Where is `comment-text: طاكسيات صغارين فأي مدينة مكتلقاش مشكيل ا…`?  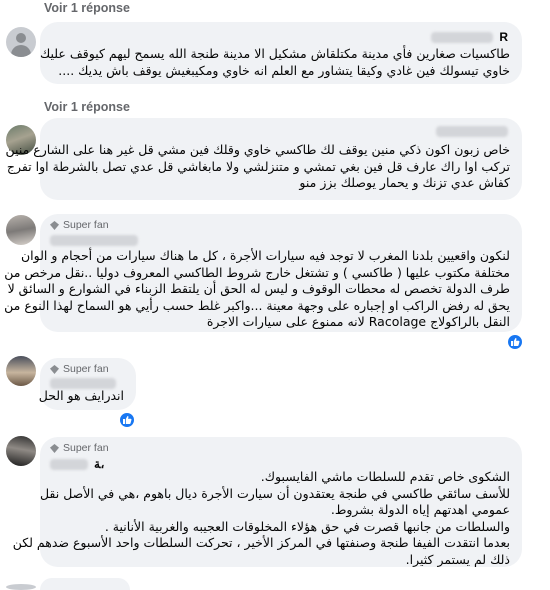
comment-text: طاكسيات صغارين فأي مدينة مكتلقاش مشكيل ا… is located at coordinates (274, 62).